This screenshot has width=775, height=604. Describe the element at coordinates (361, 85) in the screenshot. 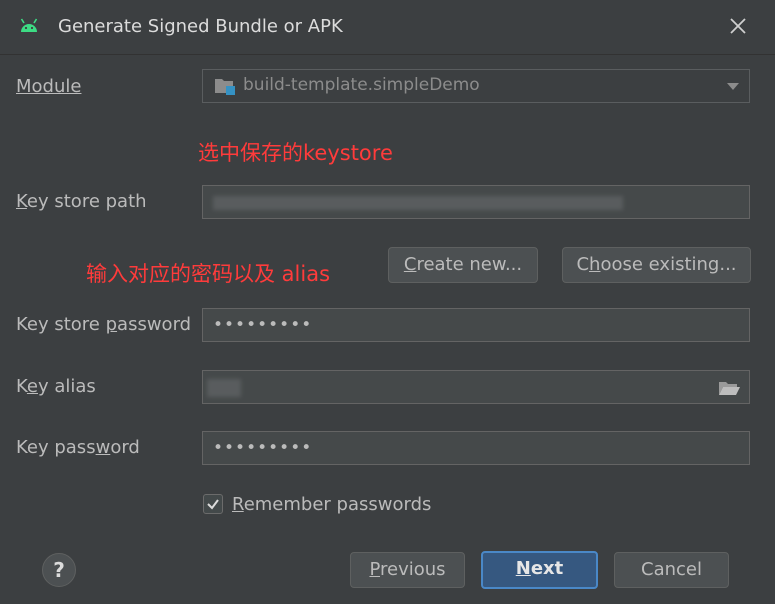

I see `module-value: build-template.simpleDemo` at that location.